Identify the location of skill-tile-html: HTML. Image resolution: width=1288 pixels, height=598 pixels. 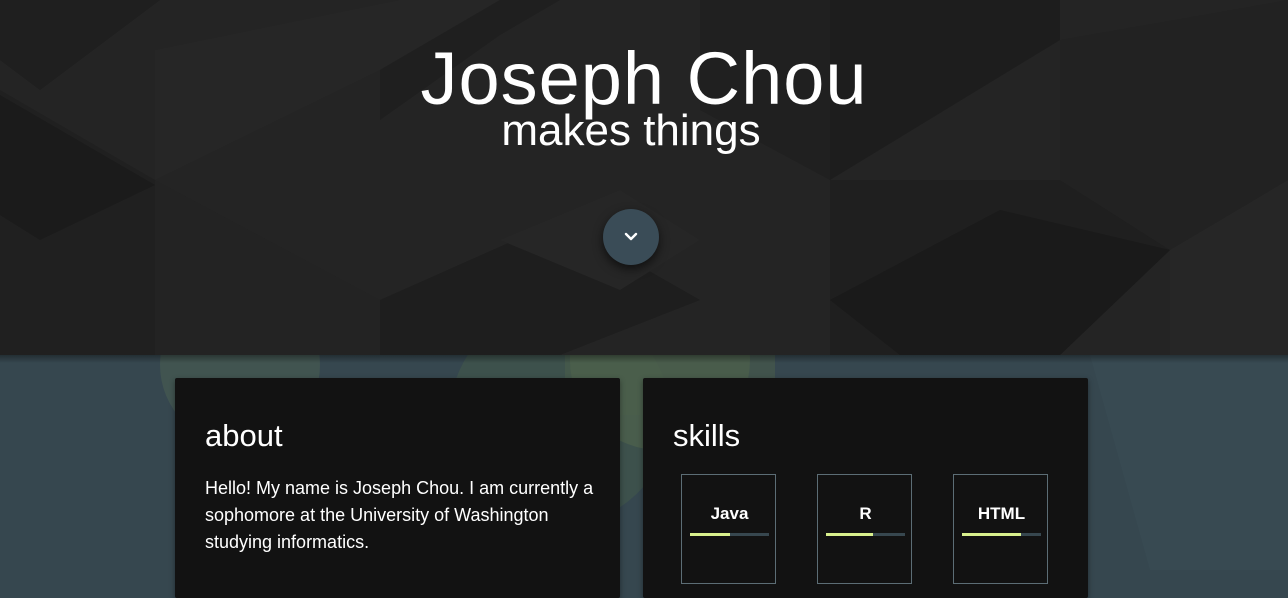
(1000, 529).